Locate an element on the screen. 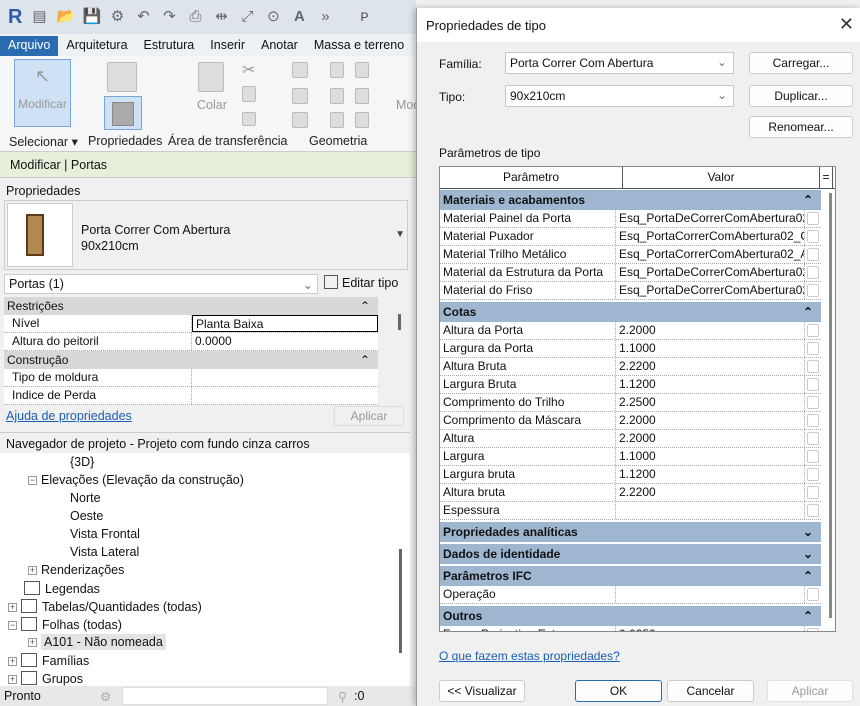  measure-icon: ⇹ is located at coordinates (221, 17).